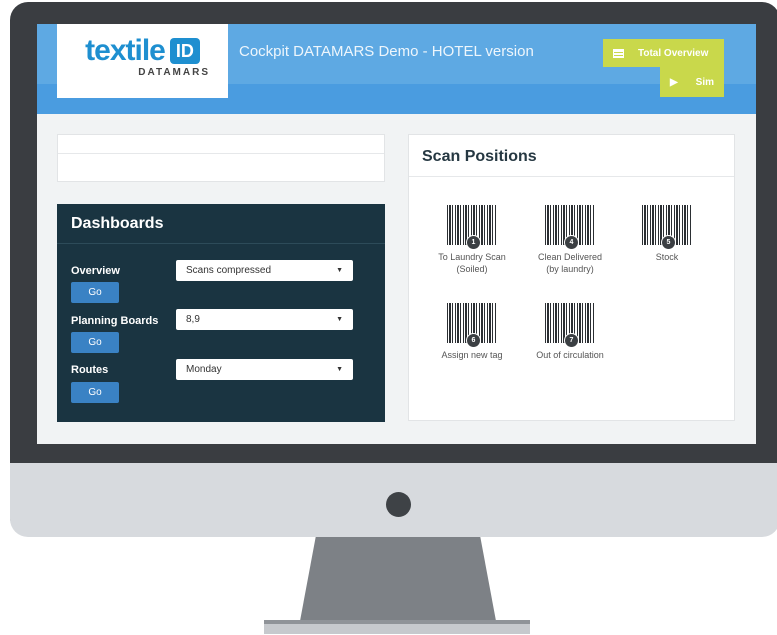  Describe the element at coordinates (95, 292) in the screenshot. I see `overview-go-button: Go` at that location.